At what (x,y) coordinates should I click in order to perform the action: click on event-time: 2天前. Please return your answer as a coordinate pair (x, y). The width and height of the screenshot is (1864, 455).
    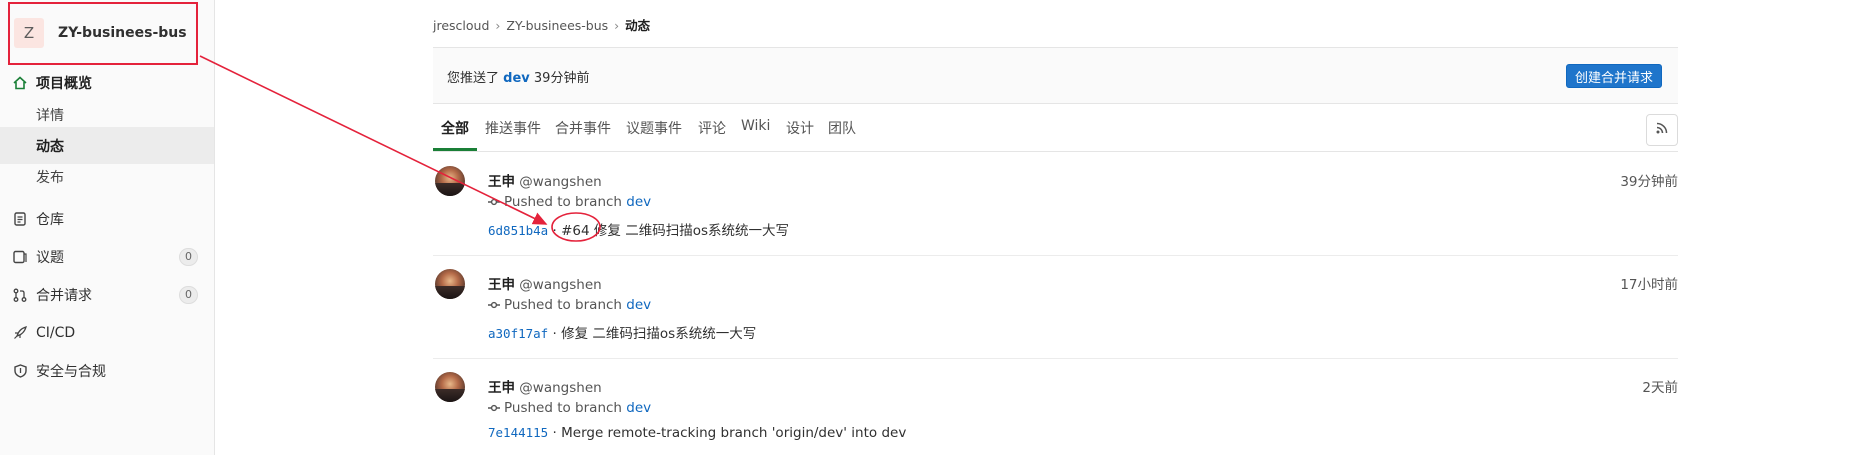
    Looking at the image, I should click on (1660, 388).